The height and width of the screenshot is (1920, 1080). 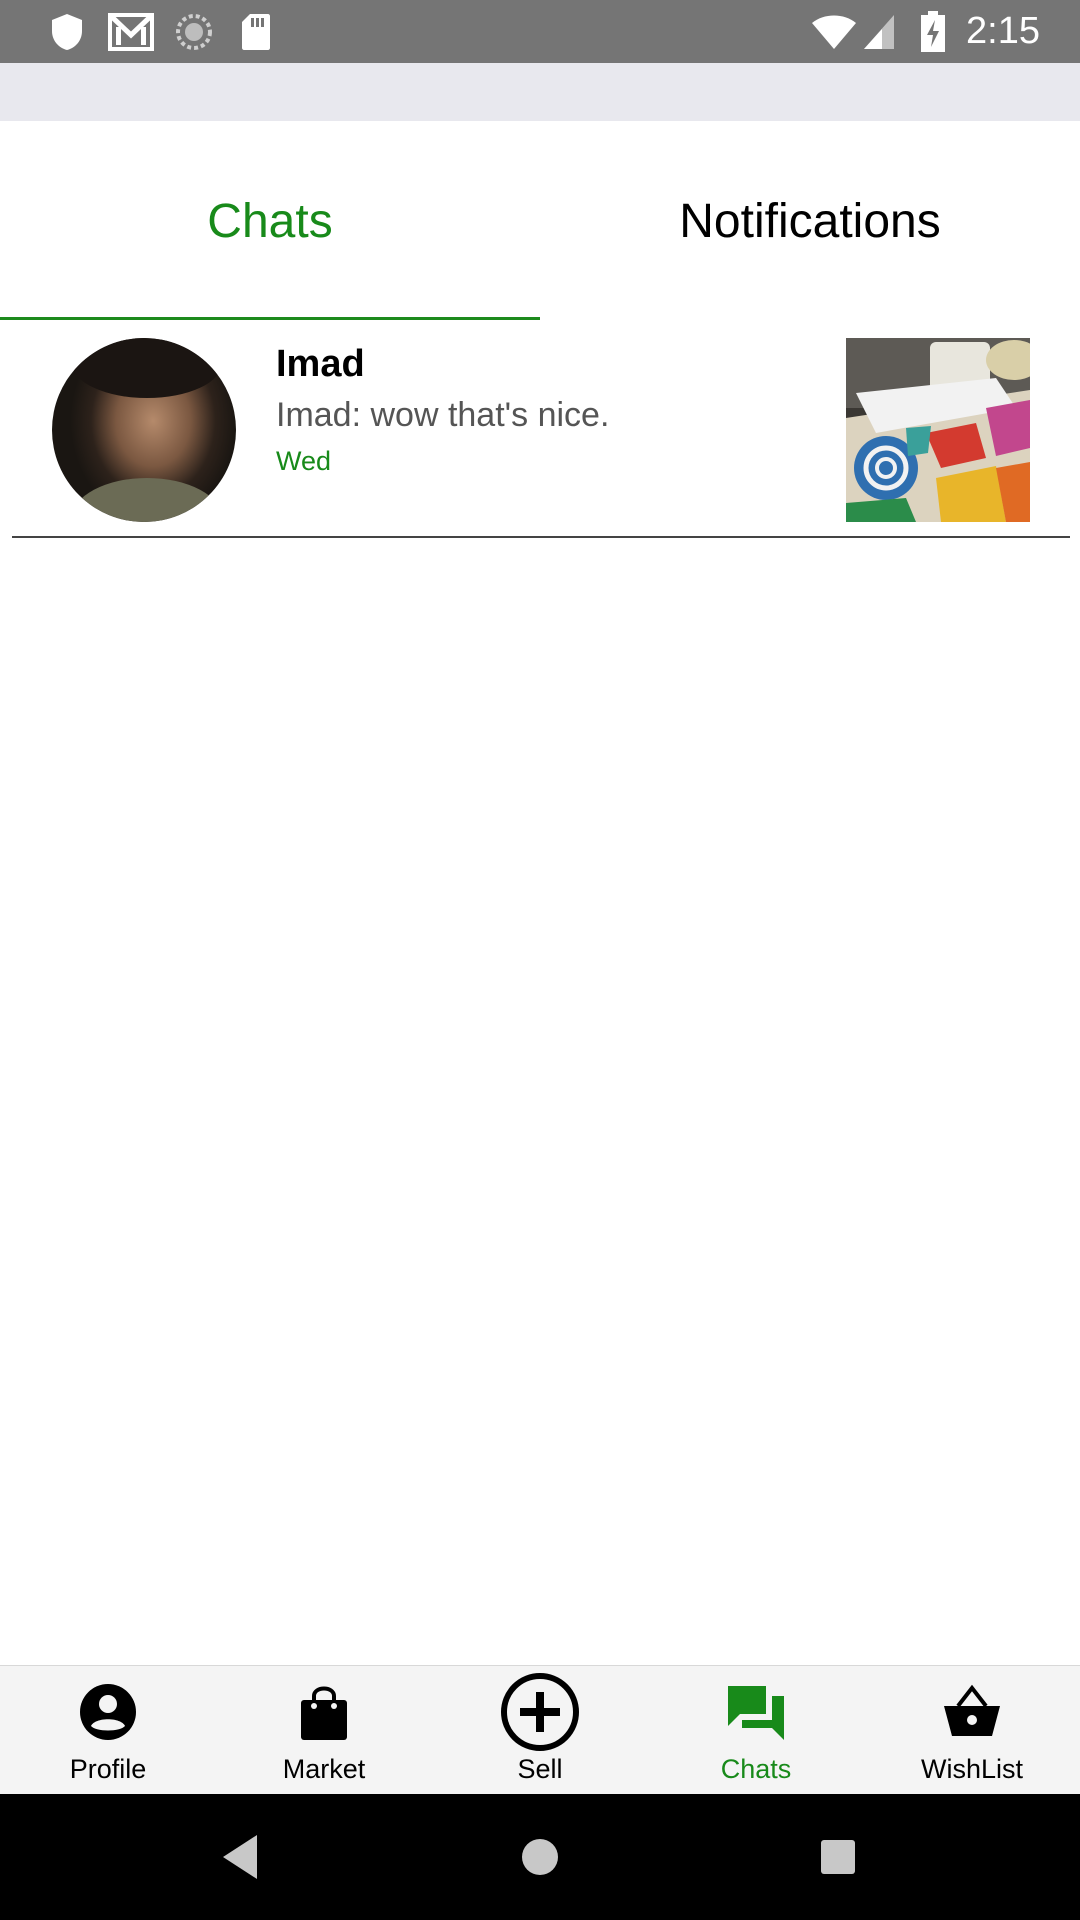 What do you see at coordinates (972, 1712) in the screenshot?
I see `basket-icon` at bounding box center [972, 1712].